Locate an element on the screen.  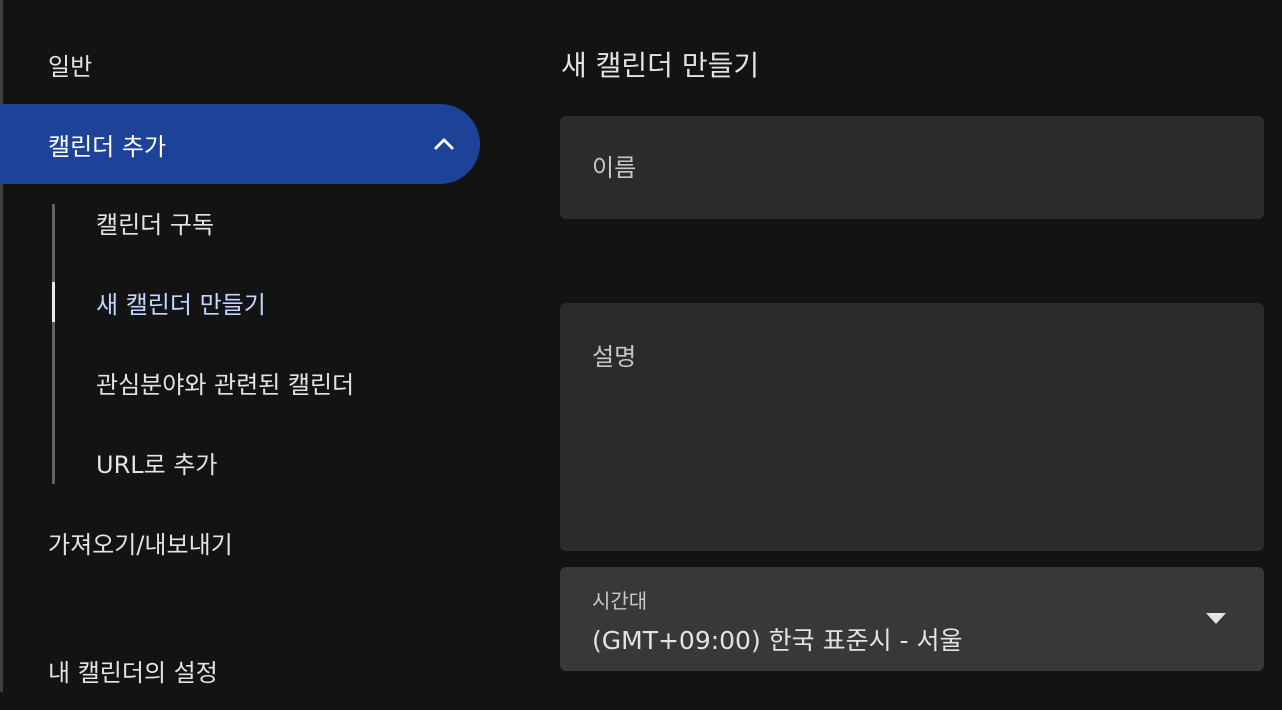
subnav-item-label: 관심분야와 관련된 캘린더 is located at coordinates (225, 384).